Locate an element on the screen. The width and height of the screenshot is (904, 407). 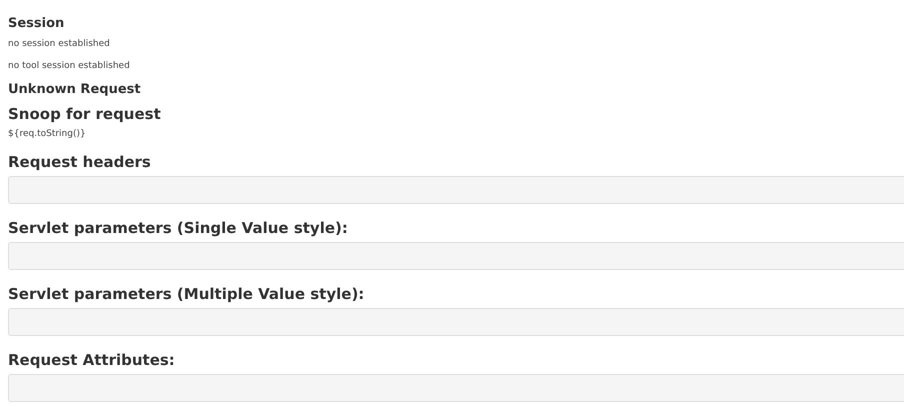
request-expression-text: ${req.toString()} is located at coordinates (47, 134).